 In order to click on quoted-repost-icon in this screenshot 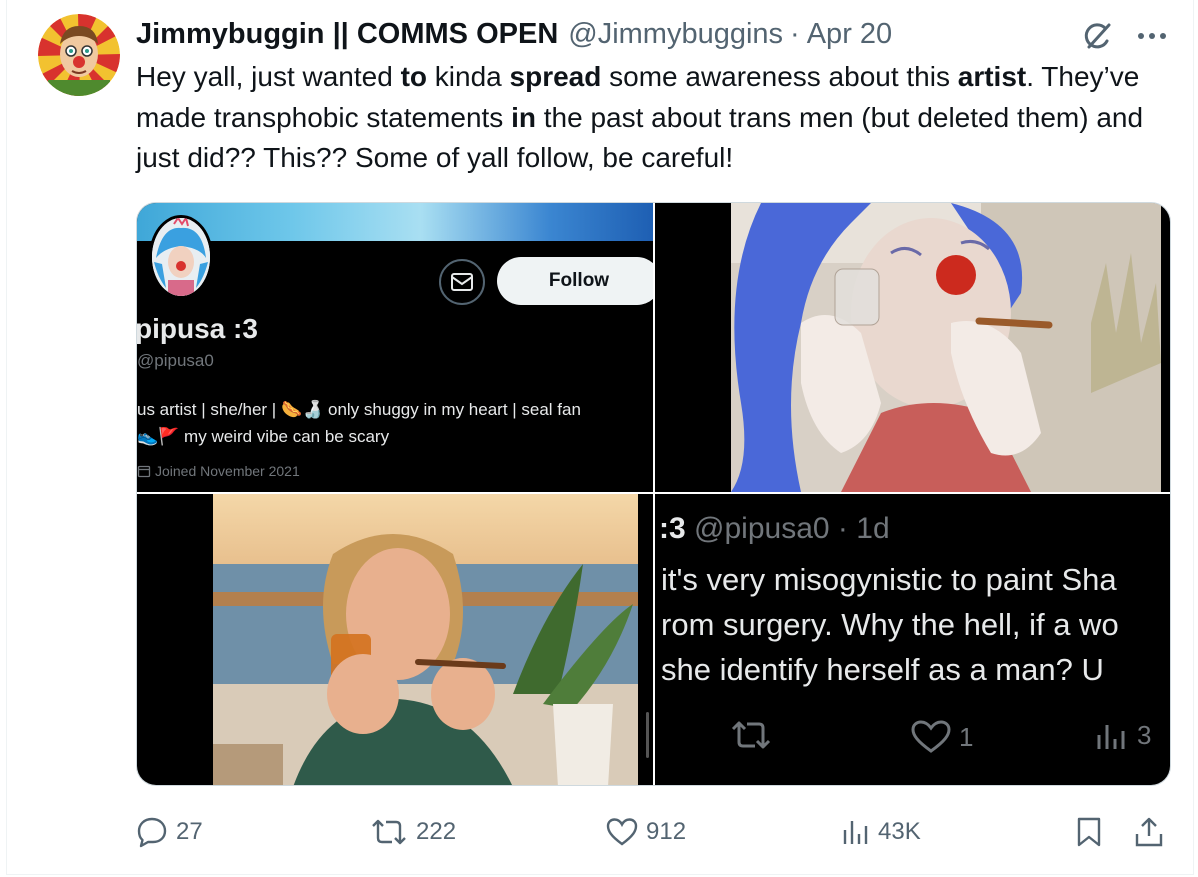, I will do `click(751, 735)`.